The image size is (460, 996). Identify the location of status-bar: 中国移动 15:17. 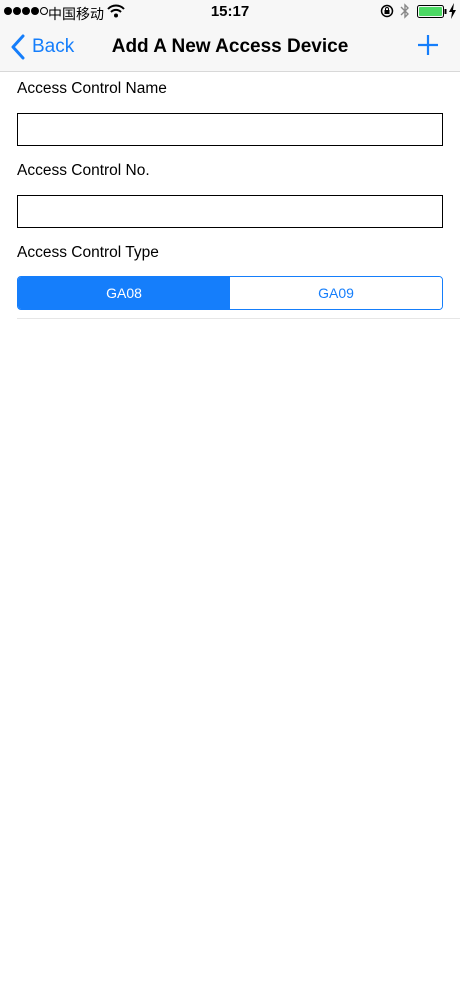
(230, 12).